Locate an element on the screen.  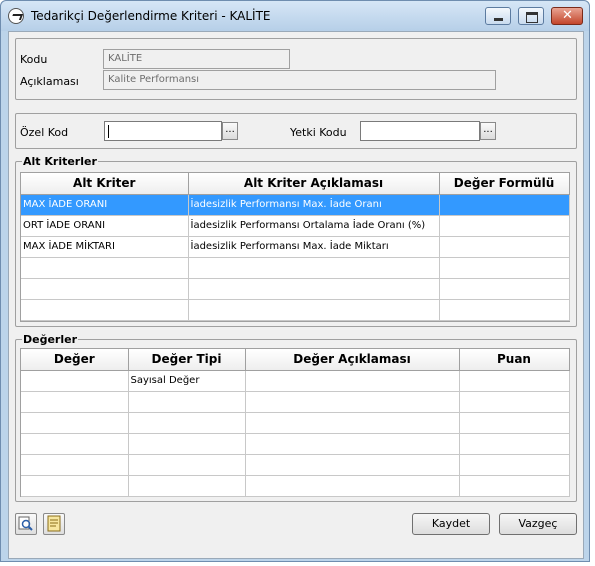
yetki-kodu-input is located at coordinates (420, 131).